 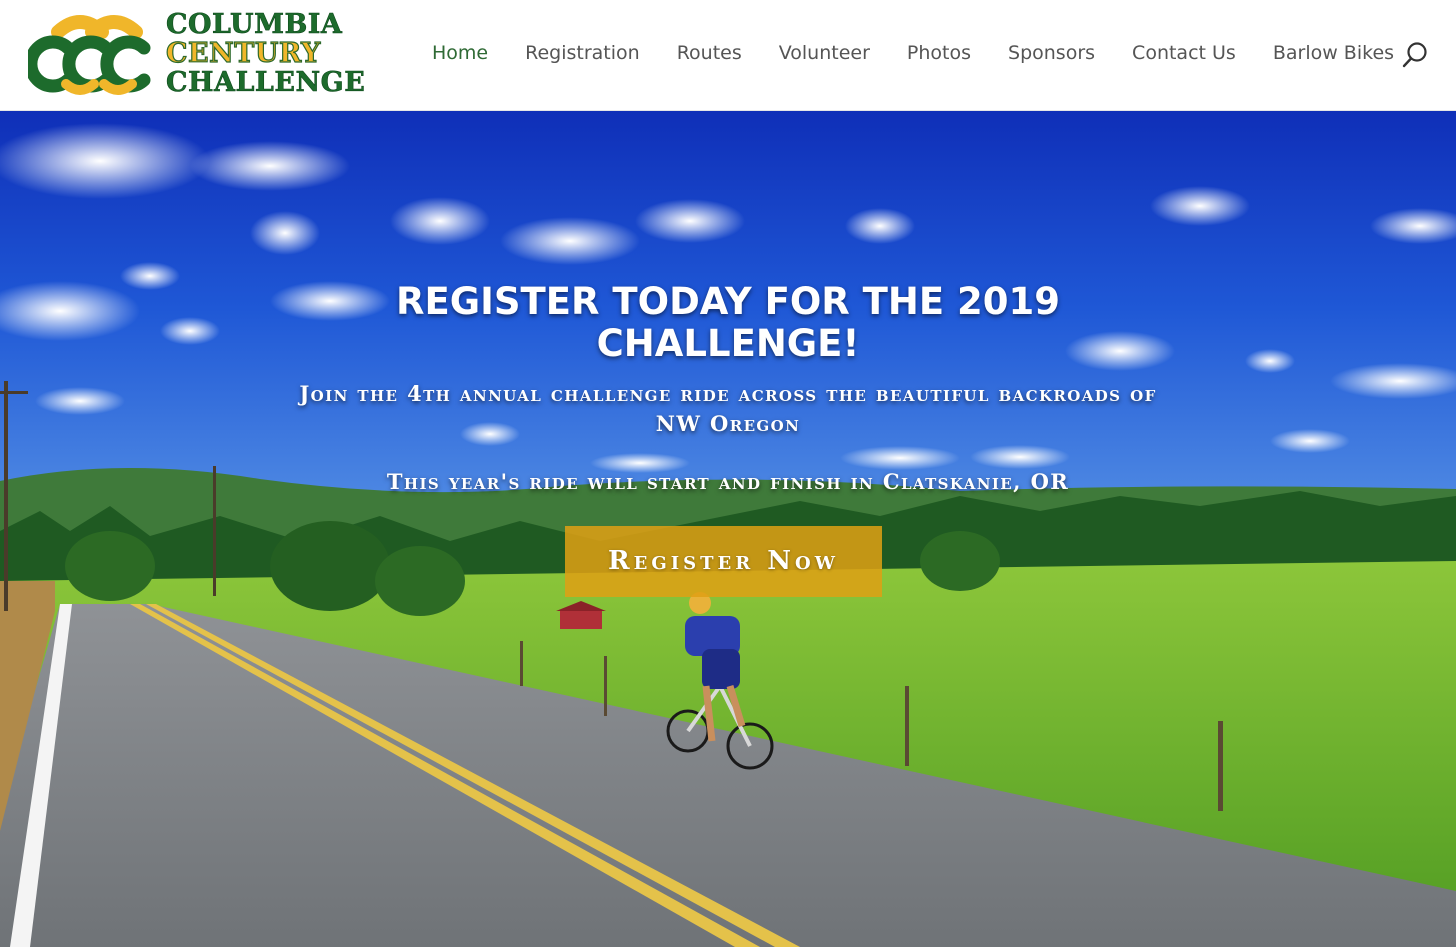 I want to click on search-icon, so click(x=1414, y=55).